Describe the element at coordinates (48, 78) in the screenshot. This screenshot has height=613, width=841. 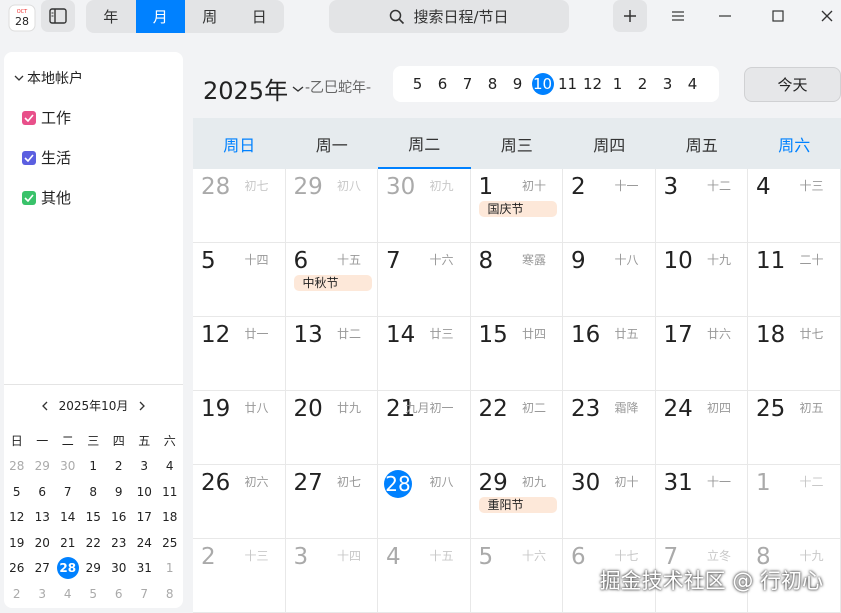
I see `account-header: 本地帐户` at that location.